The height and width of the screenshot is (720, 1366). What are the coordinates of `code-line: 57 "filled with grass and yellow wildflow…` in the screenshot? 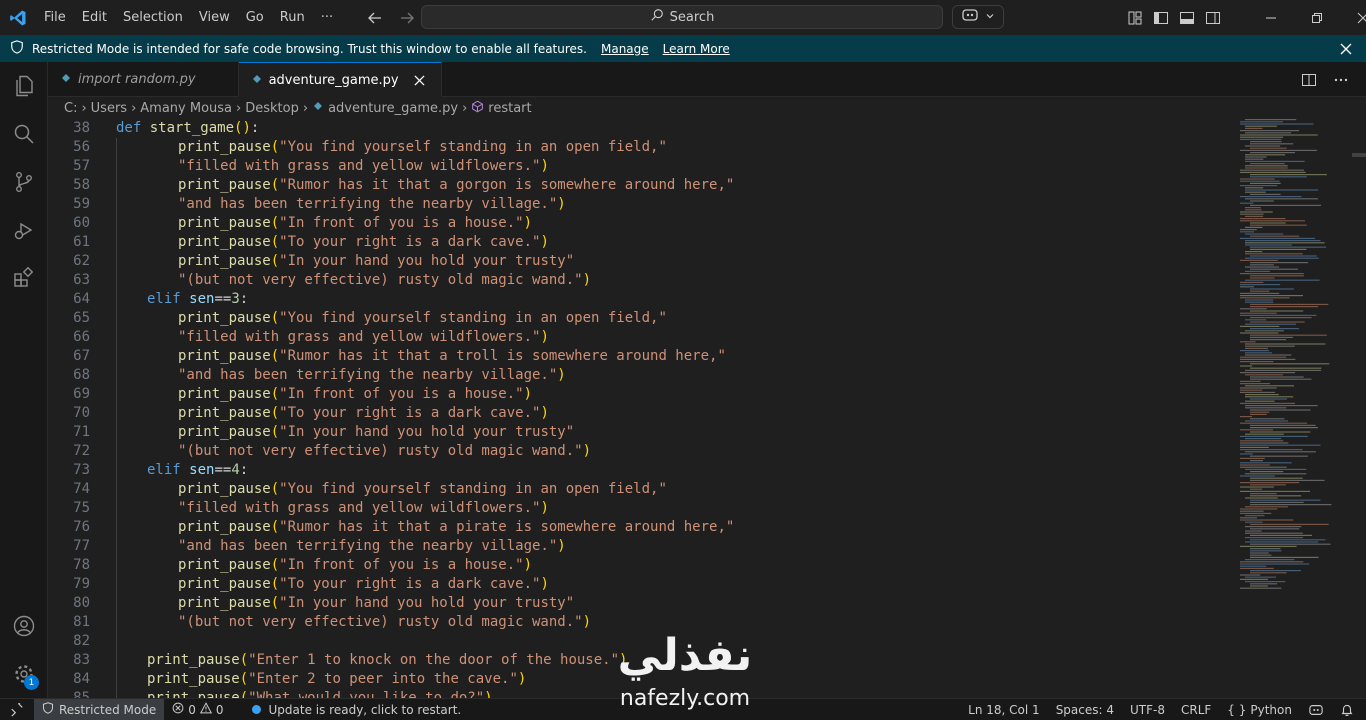 It's located at (638, 166).